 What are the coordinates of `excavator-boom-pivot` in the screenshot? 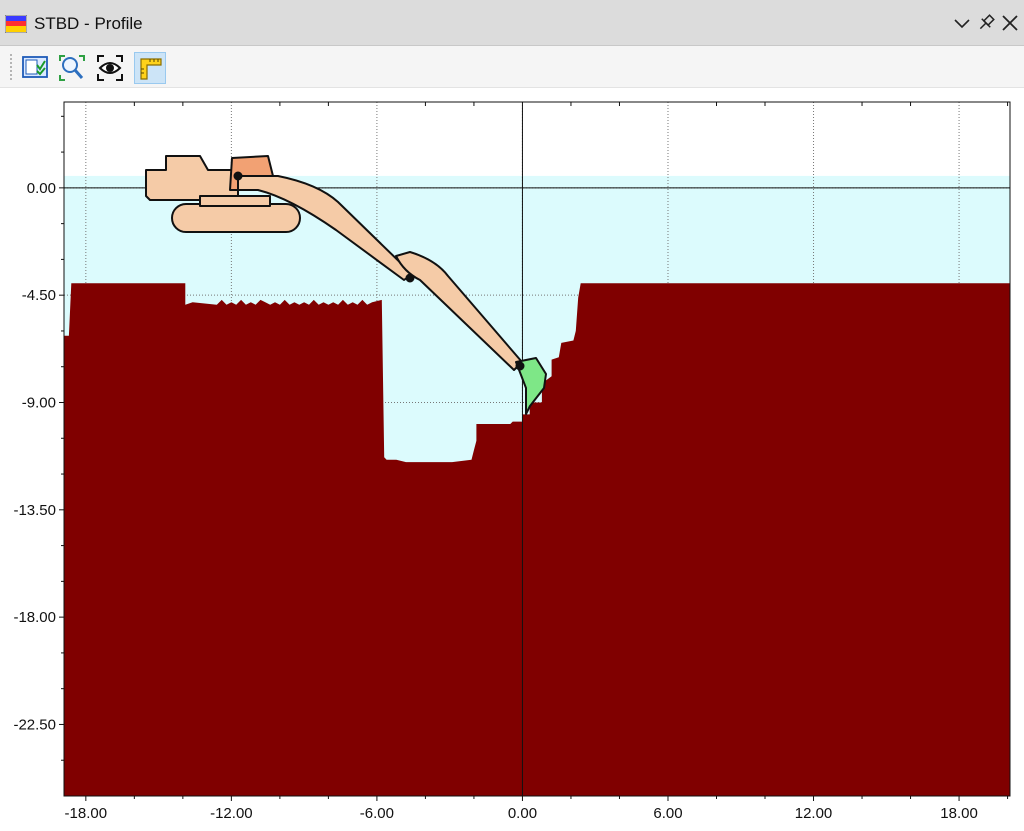 It's located at (238, 176).